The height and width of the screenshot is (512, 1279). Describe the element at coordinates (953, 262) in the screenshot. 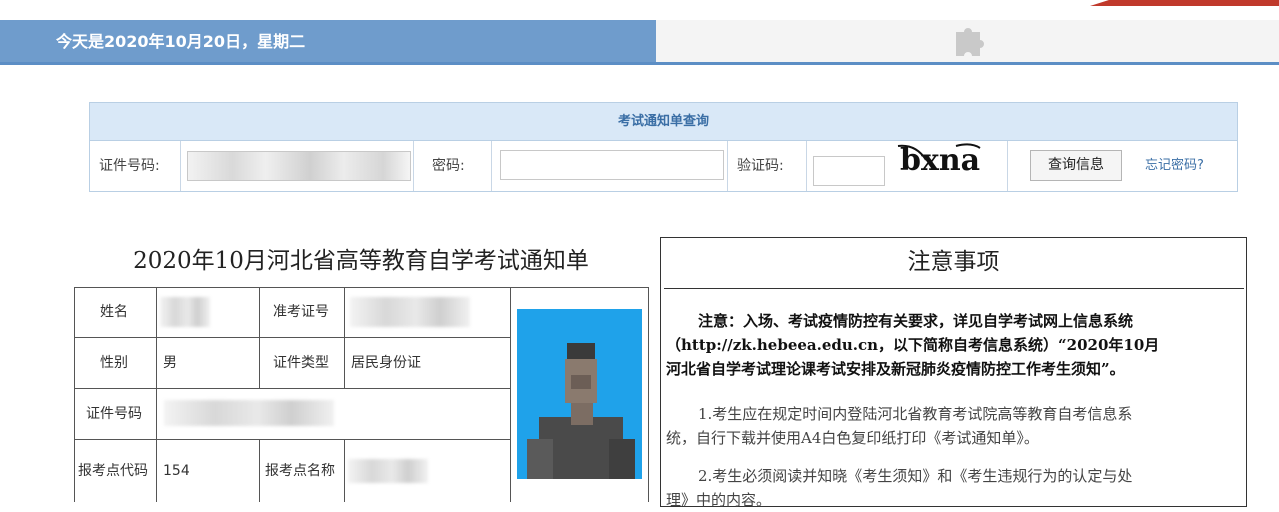

I see `notes-title: 注意事项` at that location.